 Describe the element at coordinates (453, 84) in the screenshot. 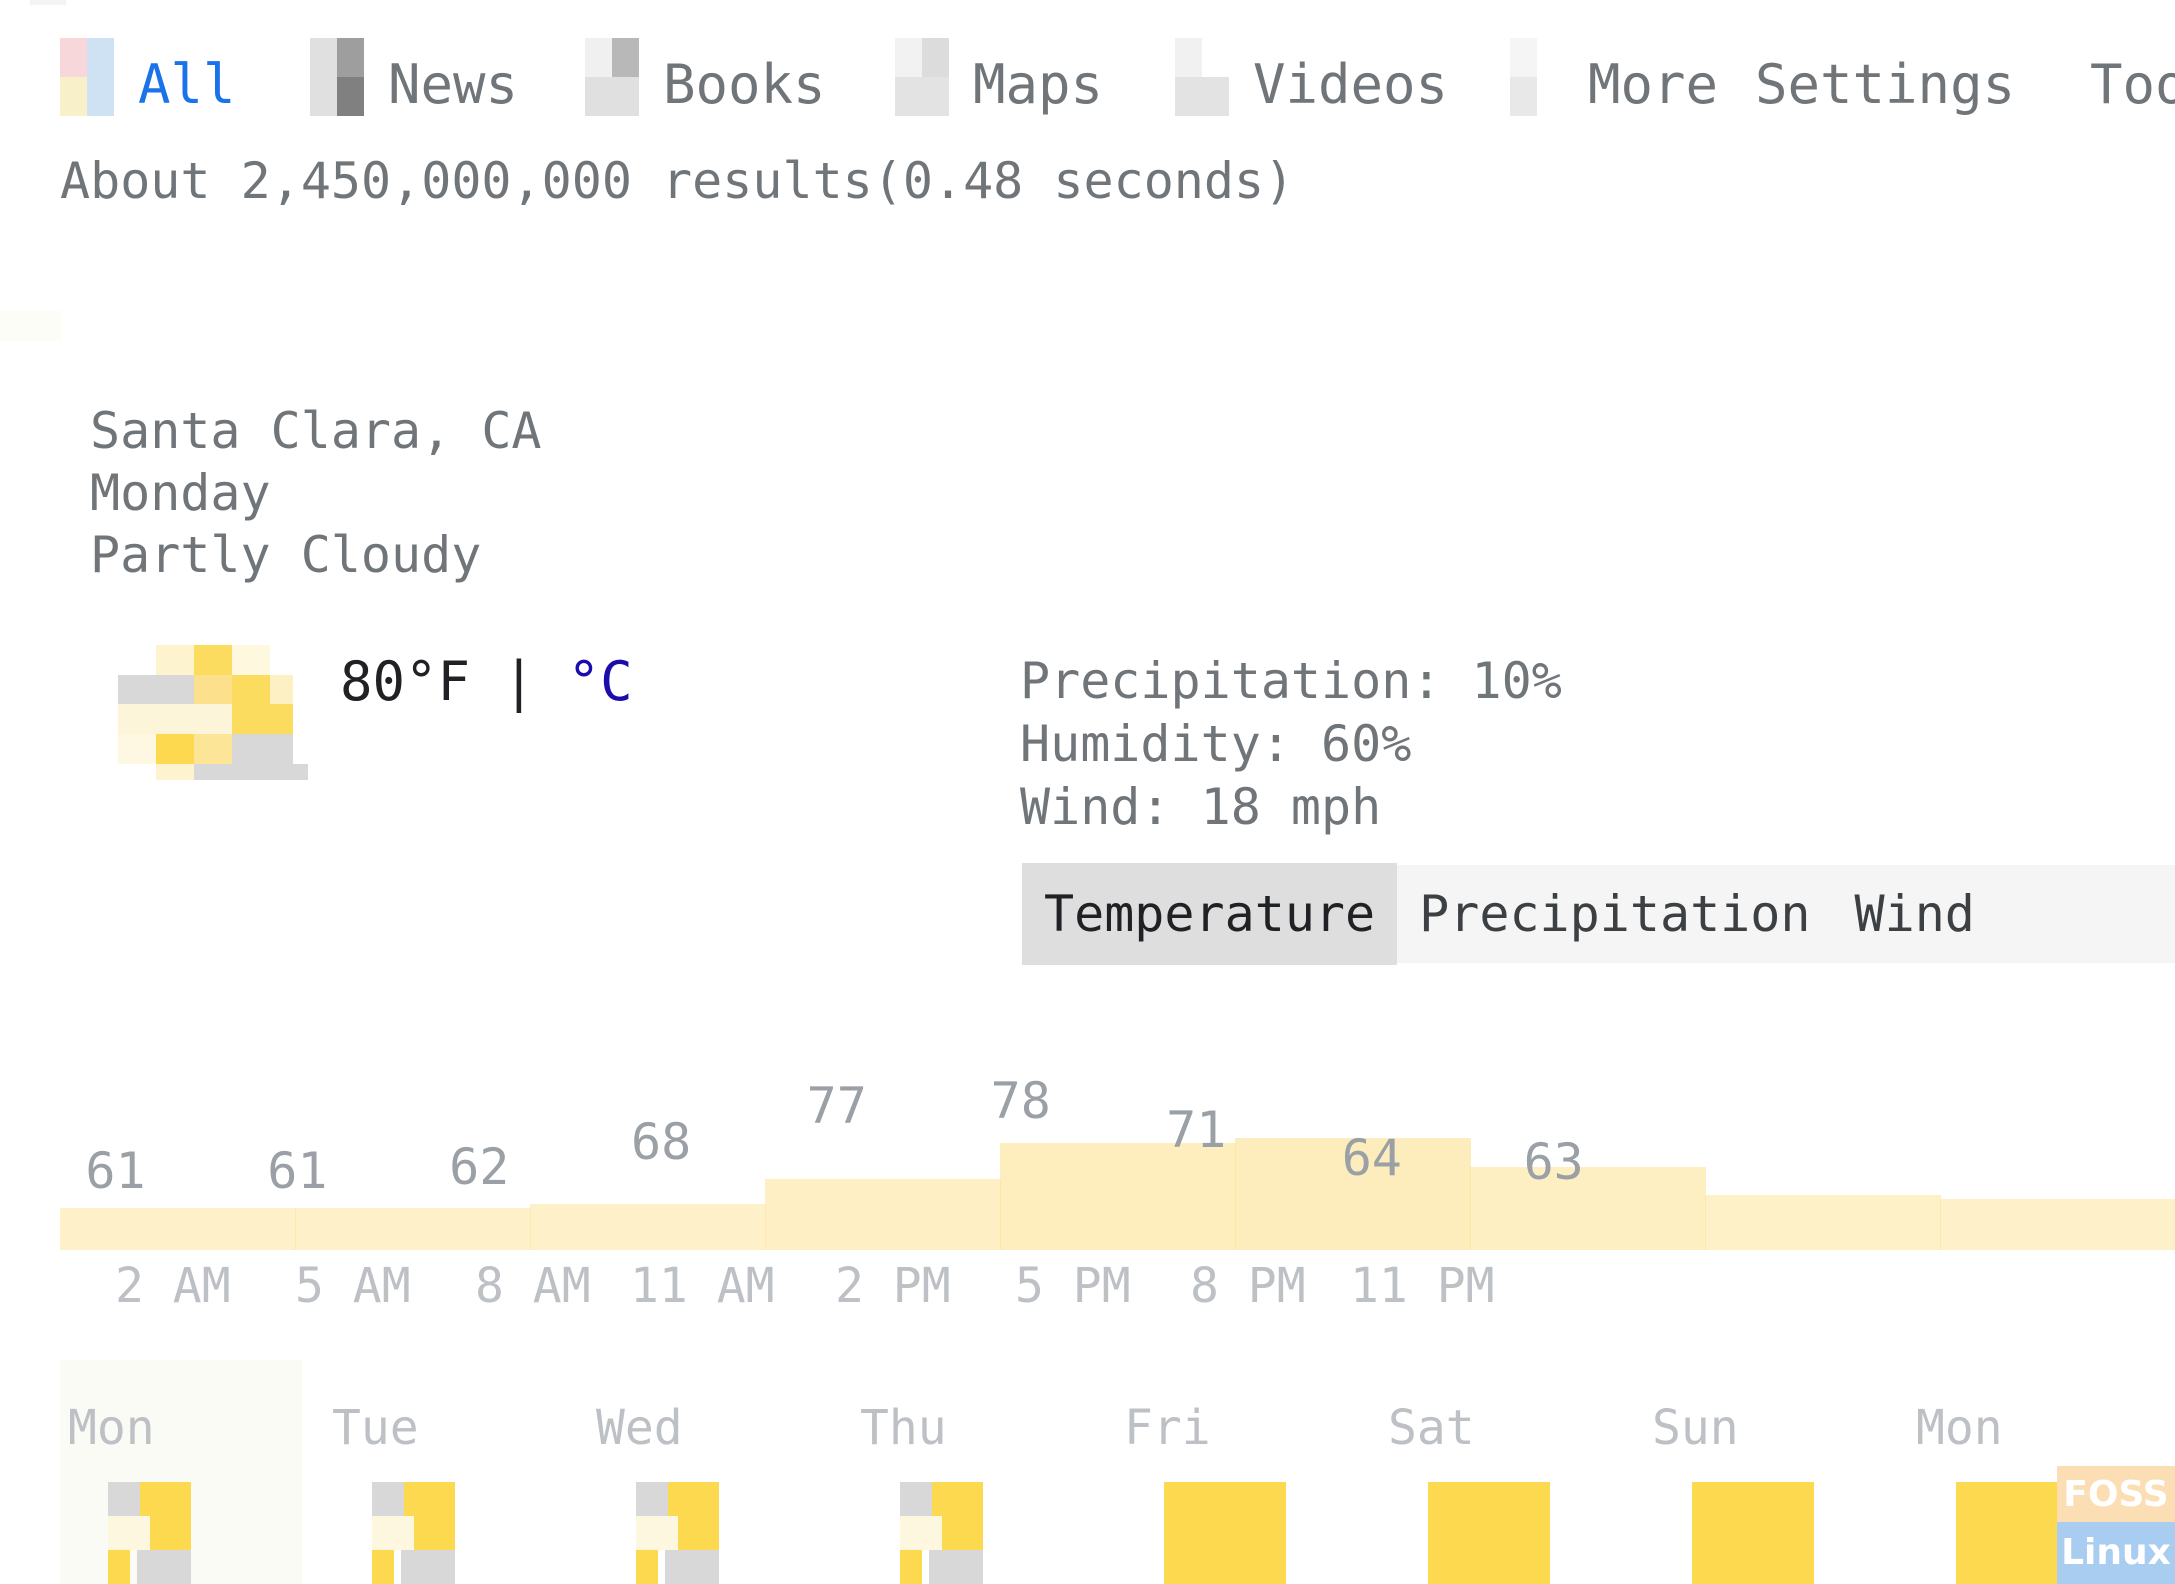

I see `nav-item-label: News` at that location.